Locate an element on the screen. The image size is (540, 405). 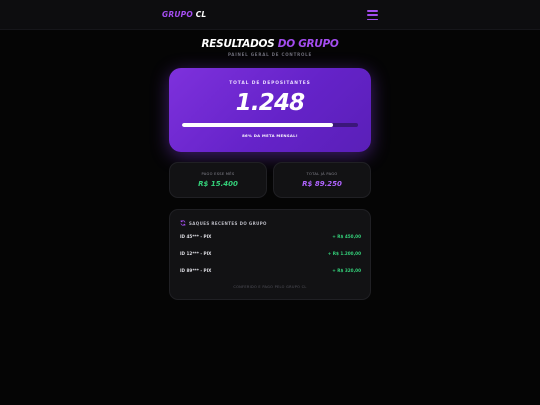
goal-progress-bar is located at coordinates (270, 125).